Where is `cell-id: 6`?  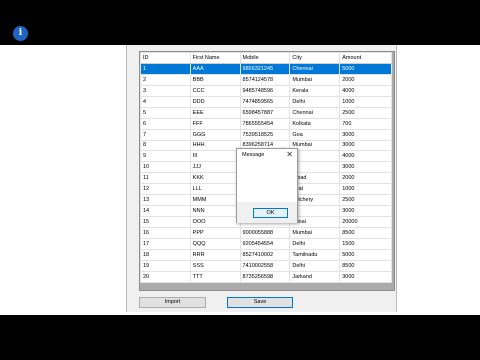 cell-id: 6 is located at coordinates (165, 123).